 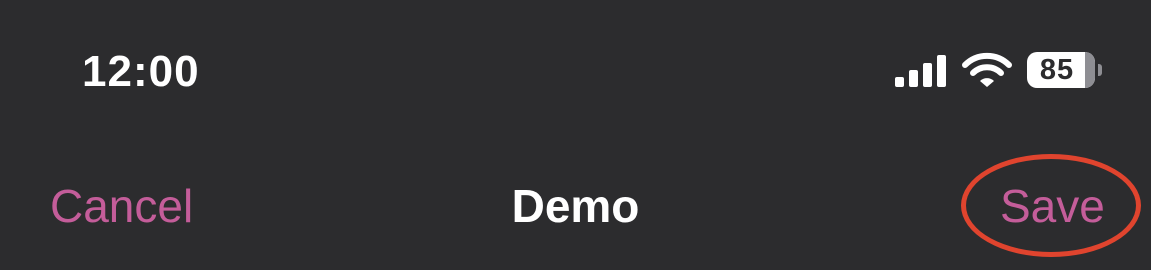 I want to click on battery-body: 85, so click(x=1061, y=70).